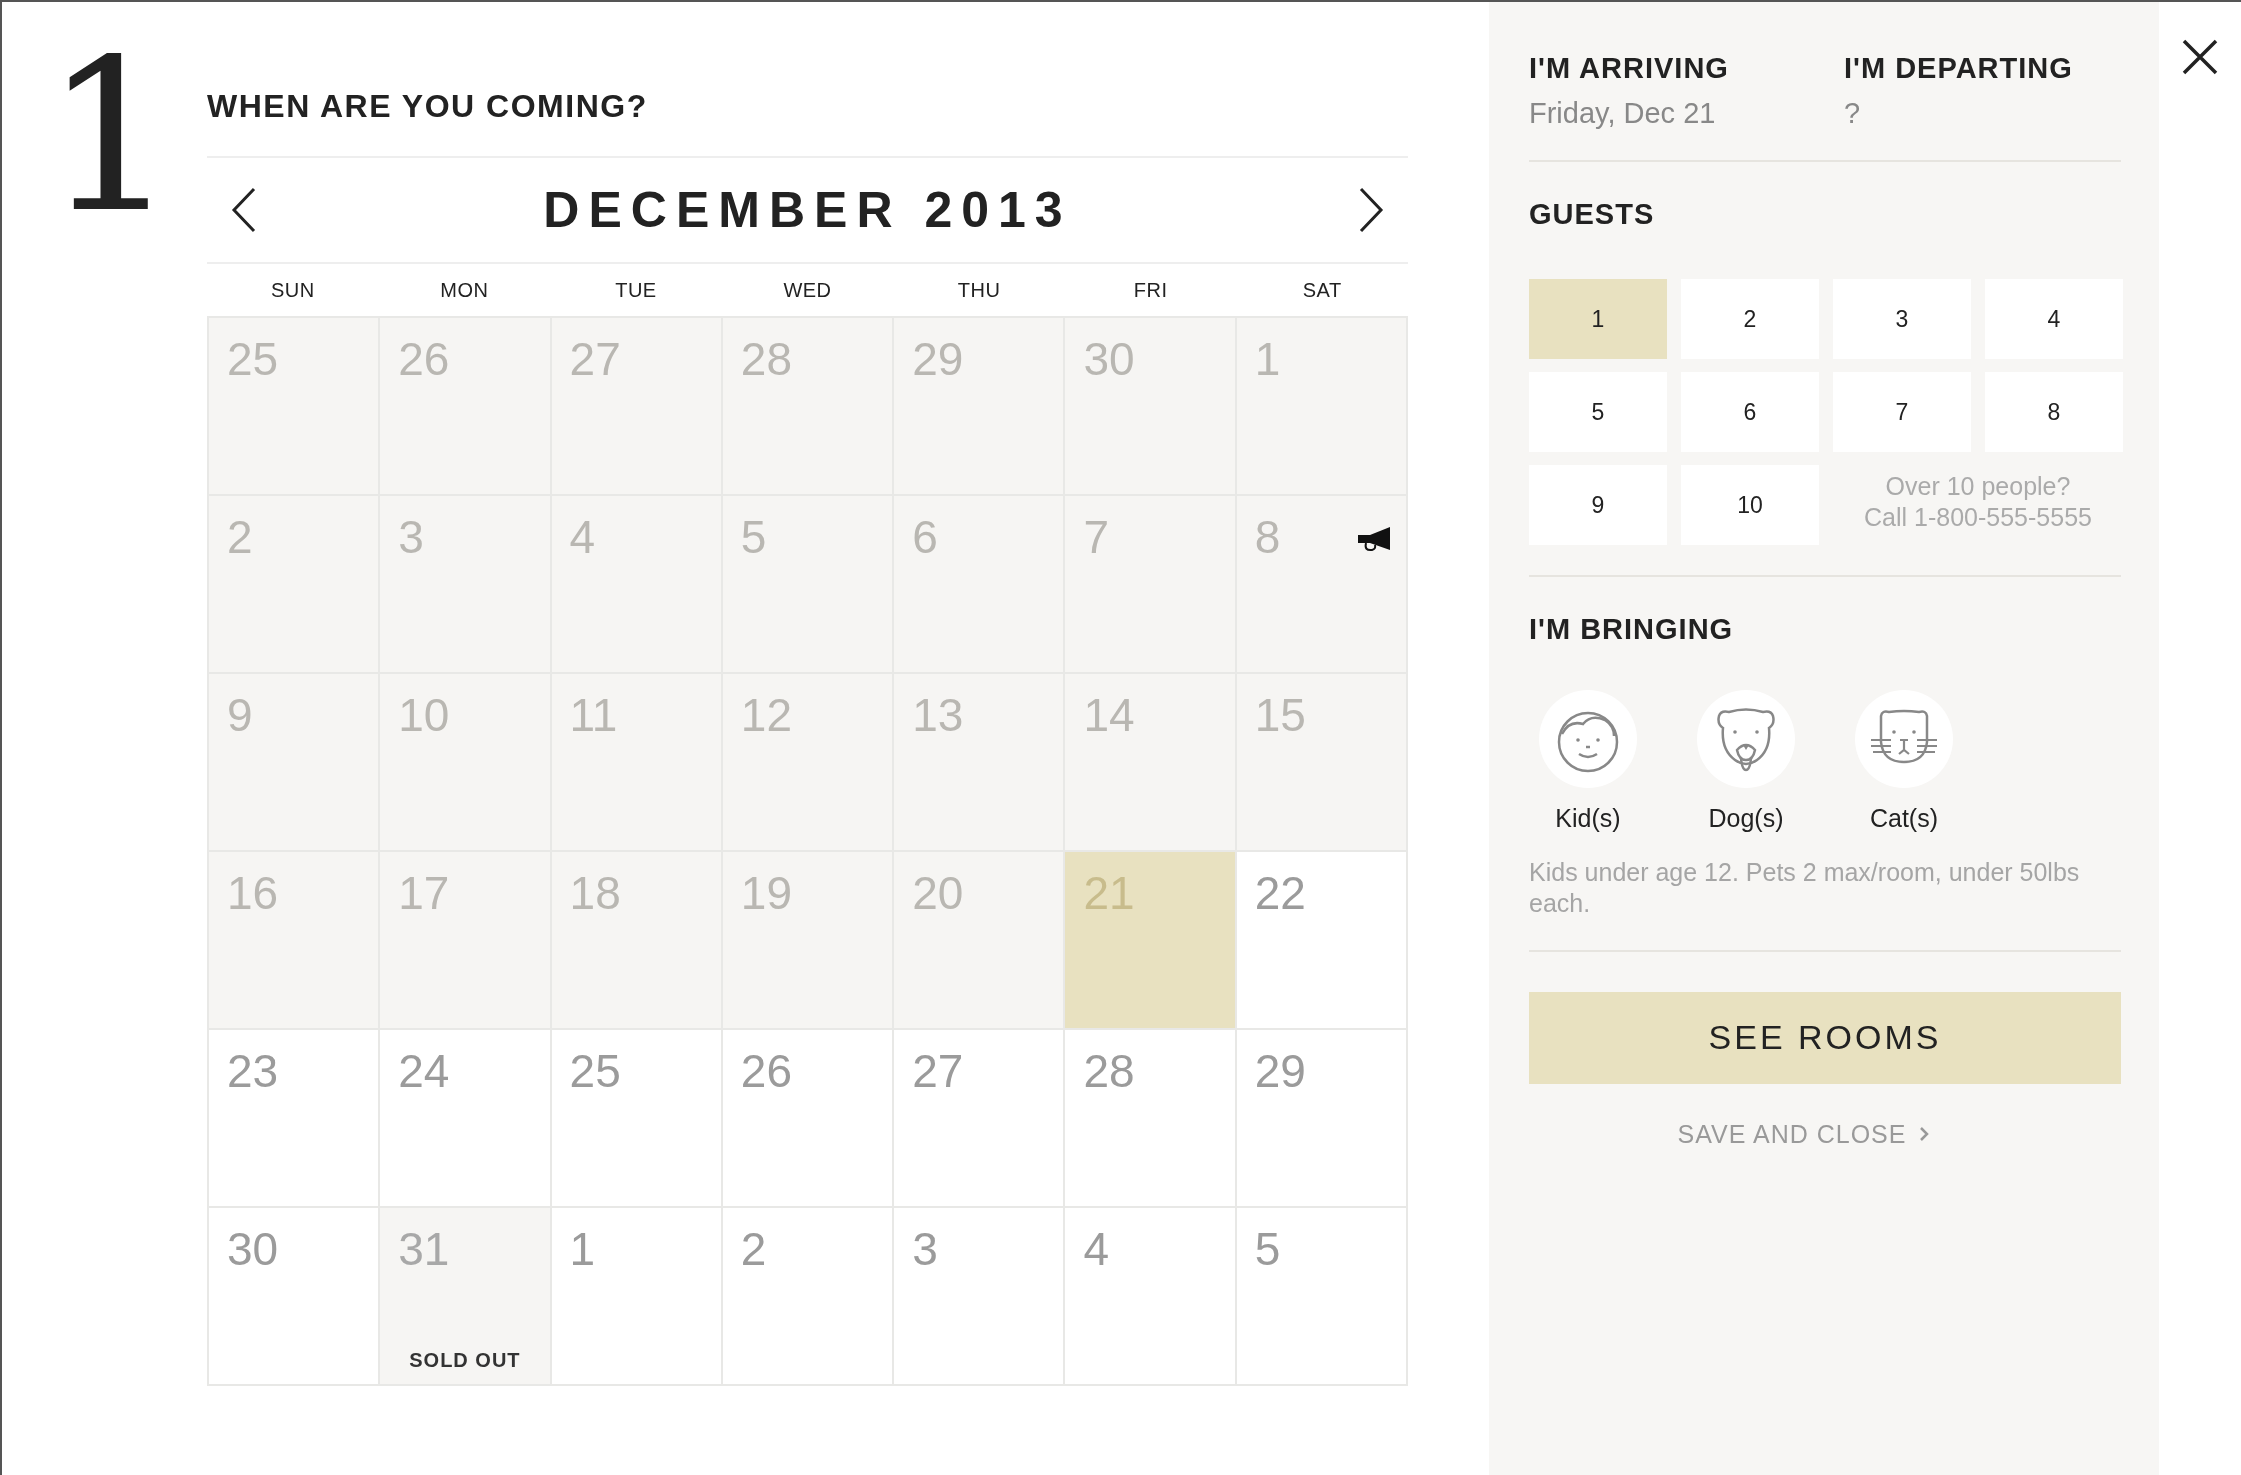  What do you see at coordinates (1592, 214) in the screenshot?
I see `guests-label: GUESTS` at bounding box center [1592, 214].